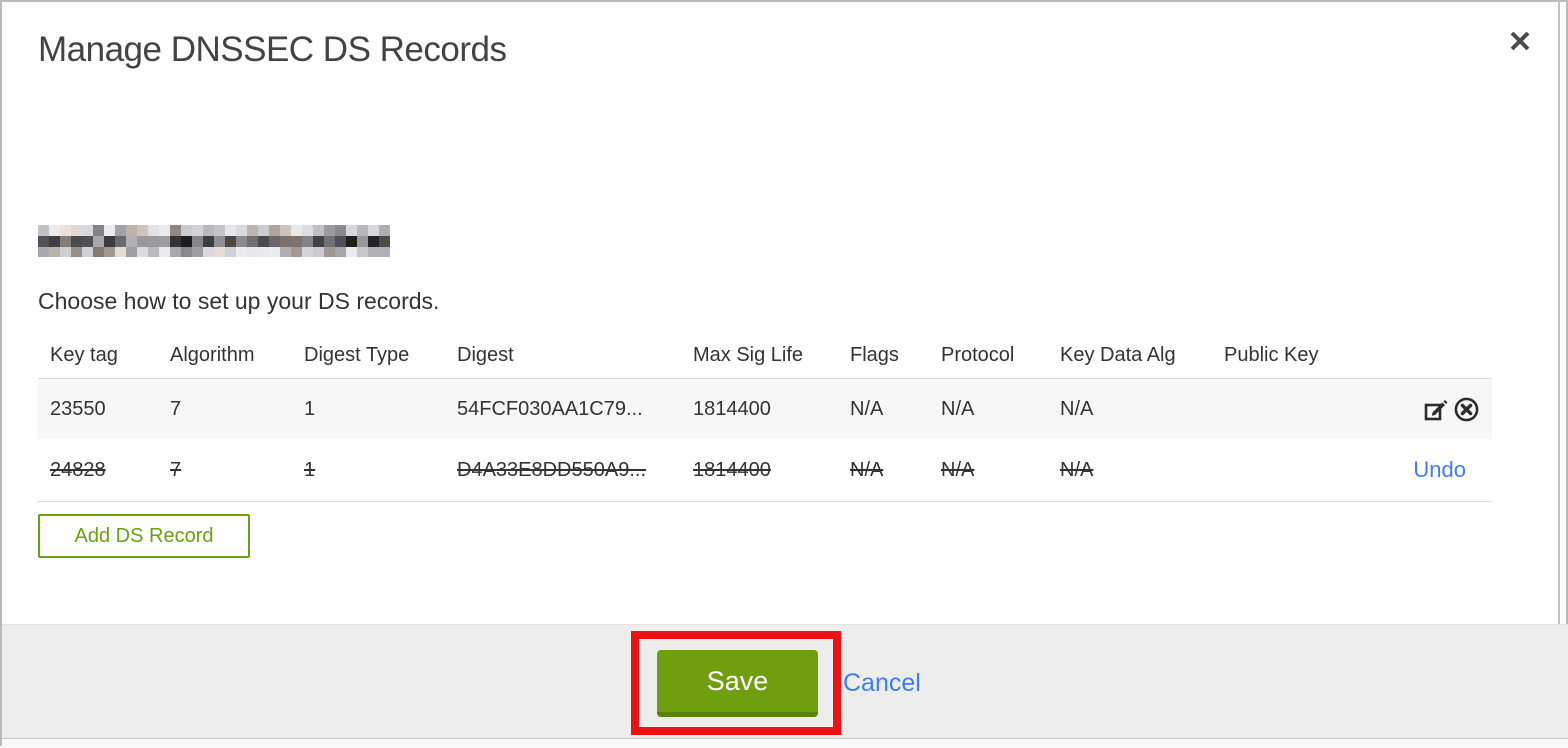 The width and height of the screenshot is (1568, 748). Describe the element at coordinates (1118, 354) in the screenshot. I see `column-header-key-data-alg: Key Data Alg` at that location.